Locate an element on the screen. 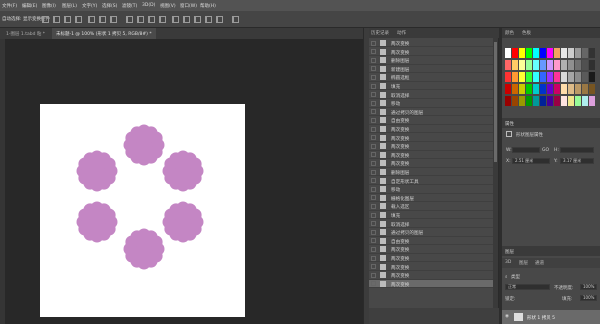 This screenshot has width=600, height=324. layer-row-selected: ◉ 形状 1 拷贝 5 is located at coordinates (551, 317).